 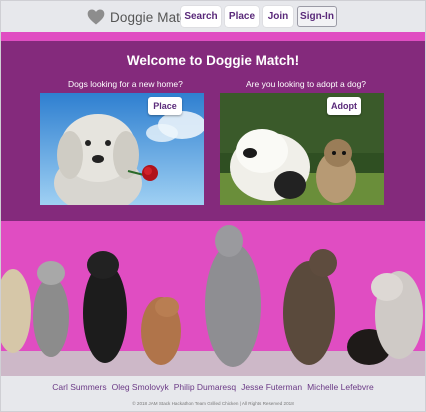 What do you see at coordinates (340, 387) in the screenshot?
I see `team-member: Michelle Lefebvre` at bounding box center [340, 387].